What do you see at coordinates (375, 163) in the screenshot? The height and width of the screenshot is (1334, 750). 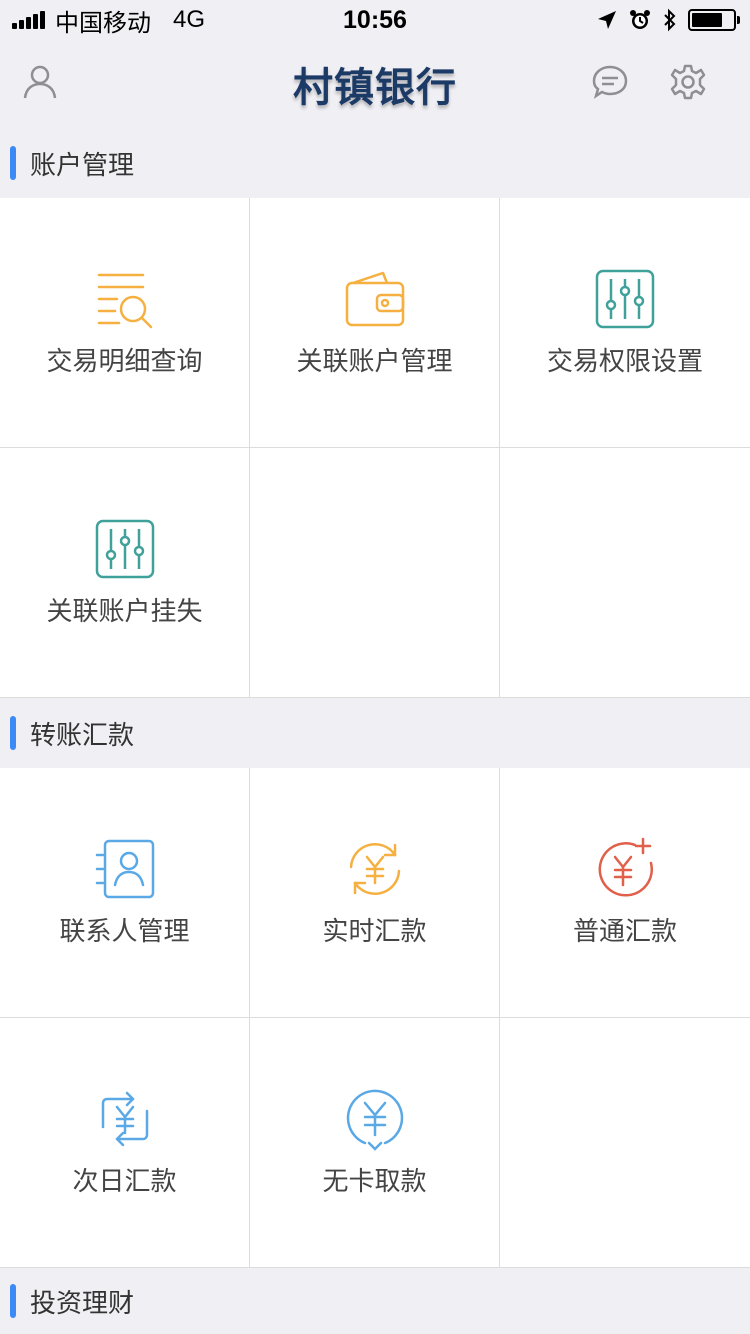 I see `section-header-account: 账户管理` at bounding box center [375, 163].